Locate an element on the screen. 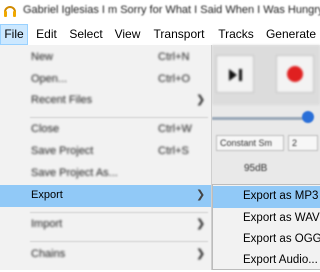  meter-options: Constant Sm 2 is located at coordinates (266, 143).